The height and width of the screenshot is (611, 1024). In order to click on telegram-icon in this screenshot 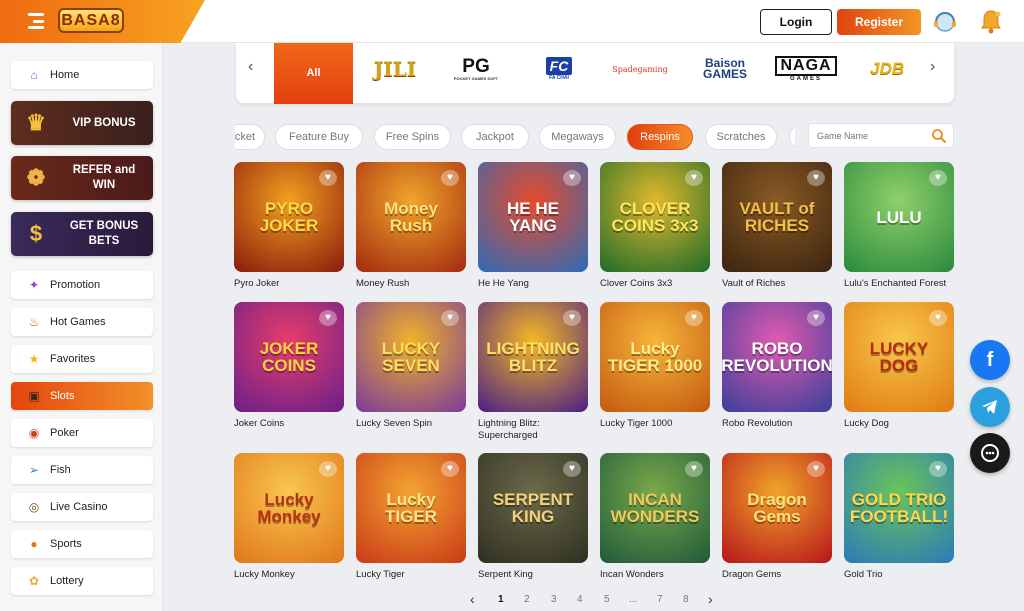, I will do `click(990, 407)`.